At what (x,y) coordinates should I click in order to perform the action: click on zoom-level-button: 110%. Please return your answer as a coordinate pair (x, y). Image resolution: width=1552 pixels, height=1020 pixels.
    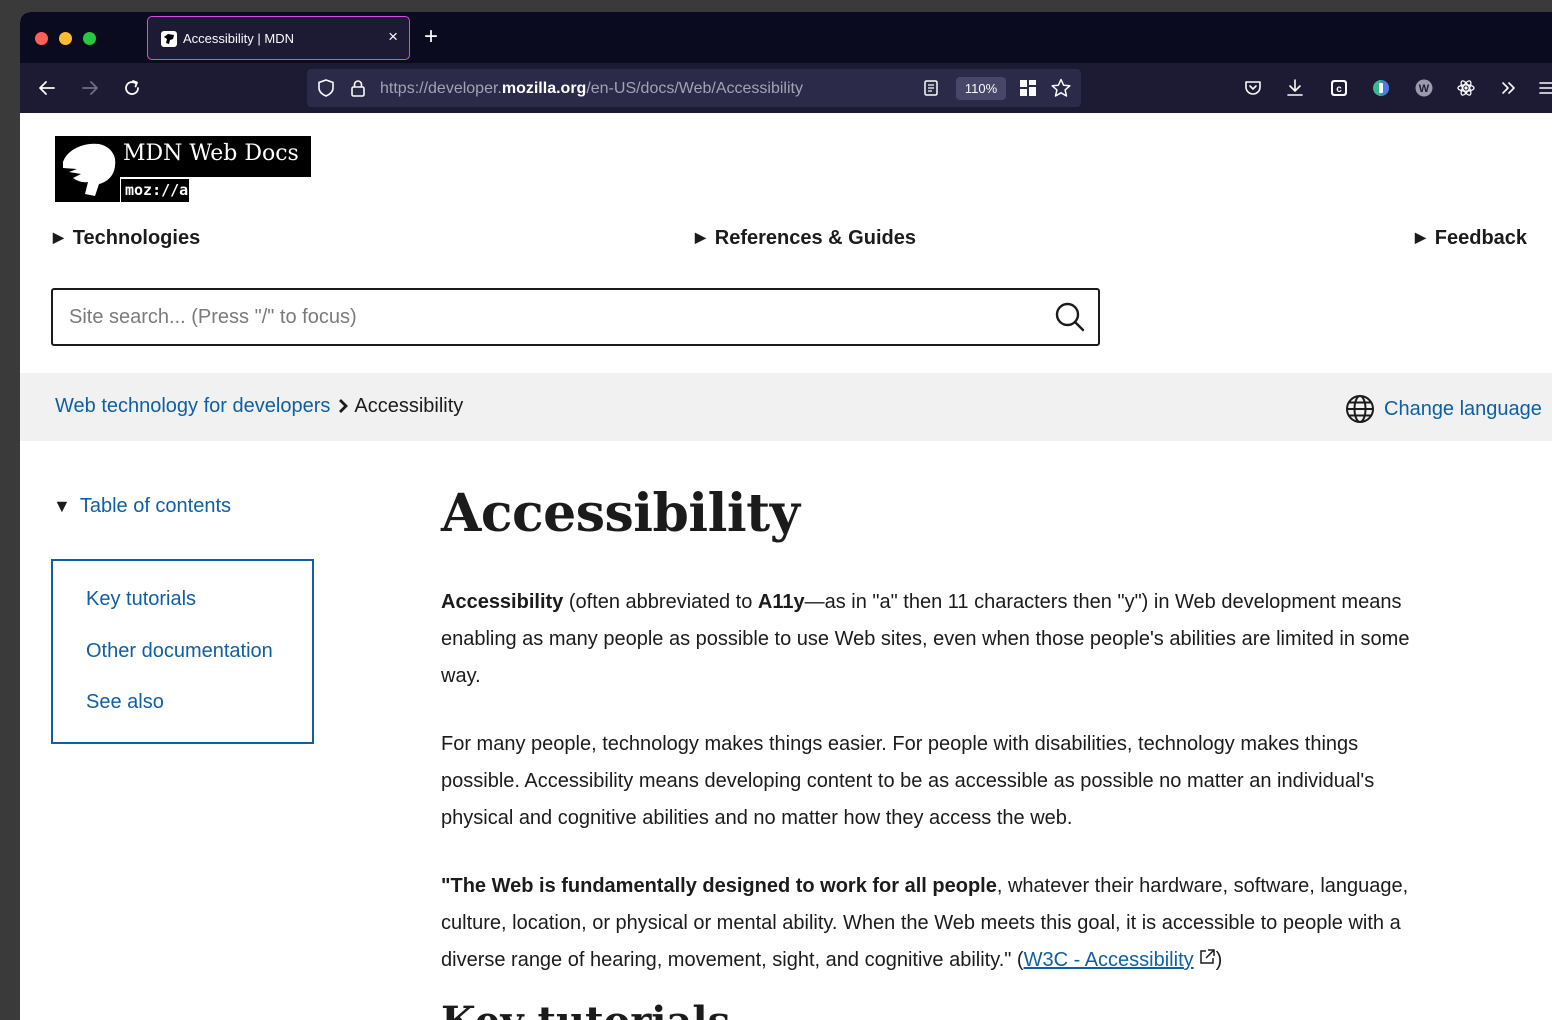
    Looking at the image, I should click on (981, 88).